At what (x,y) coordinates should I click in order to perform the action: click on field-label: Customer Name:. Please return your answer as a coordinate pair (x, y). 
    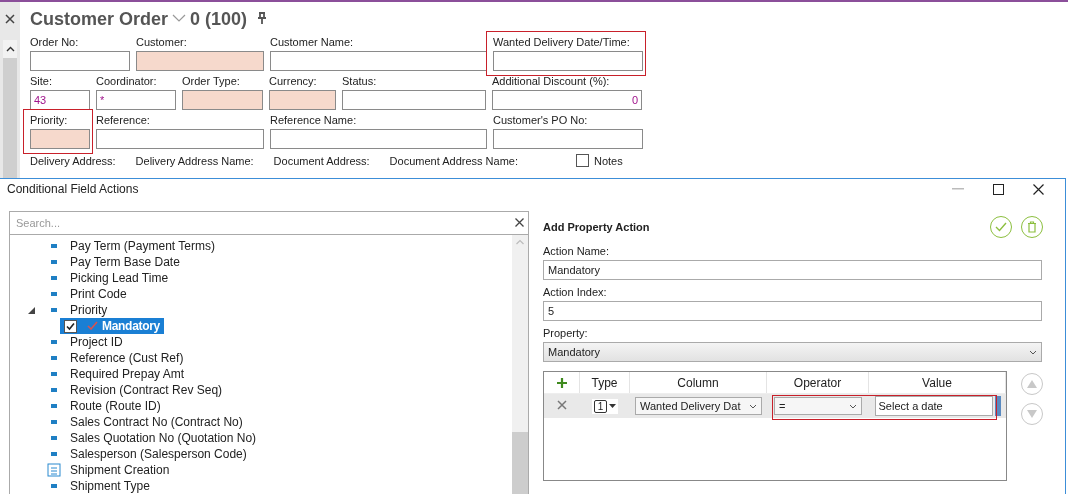
    Looking at the image, I should click on (312, 42).